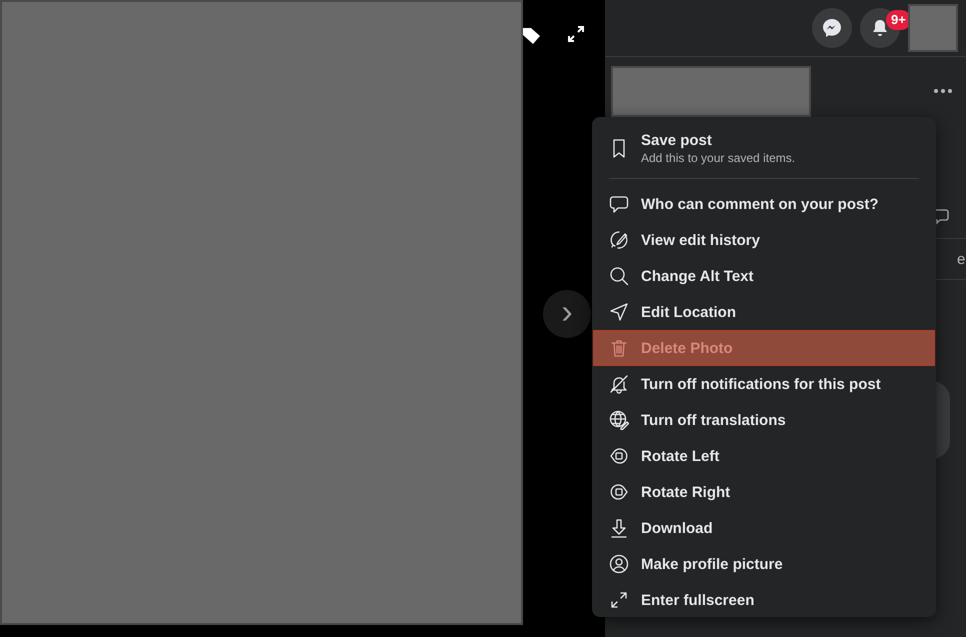  Describe the element at coordinates (688, 312) in the screenshot. I see `menu-item-label: Edit Location` at that location.